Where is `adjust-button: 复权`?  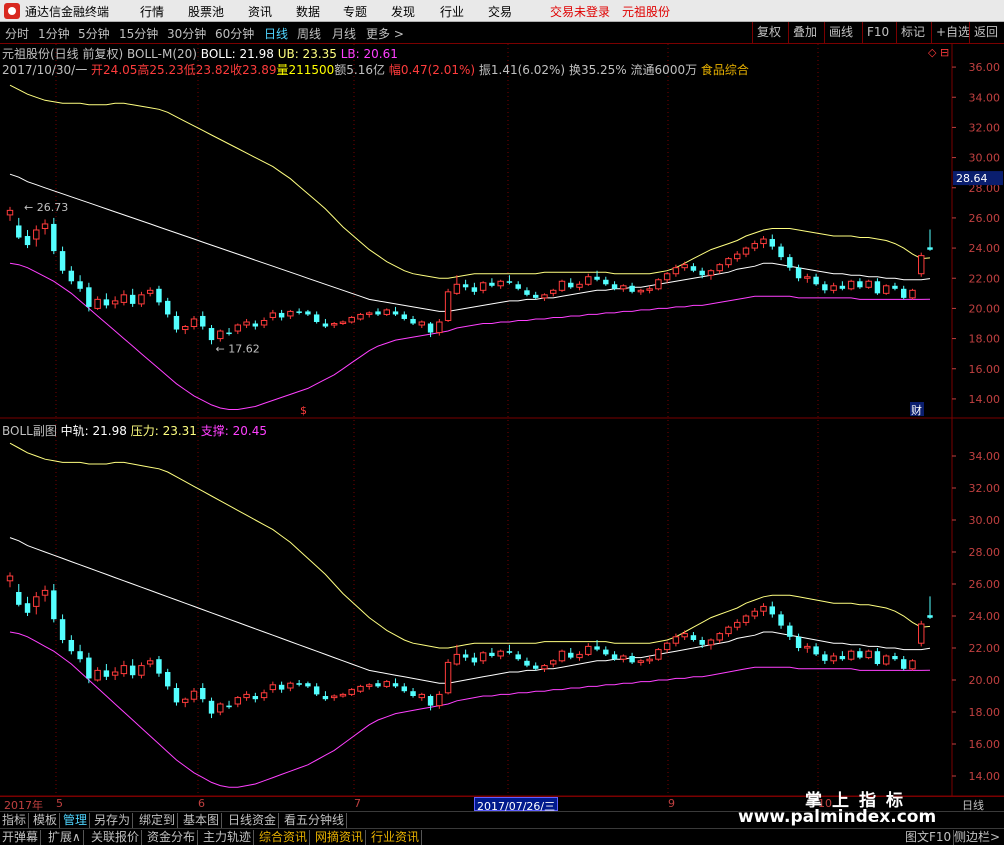
adjust-button: 复权 is located at coordinates (768, 32).